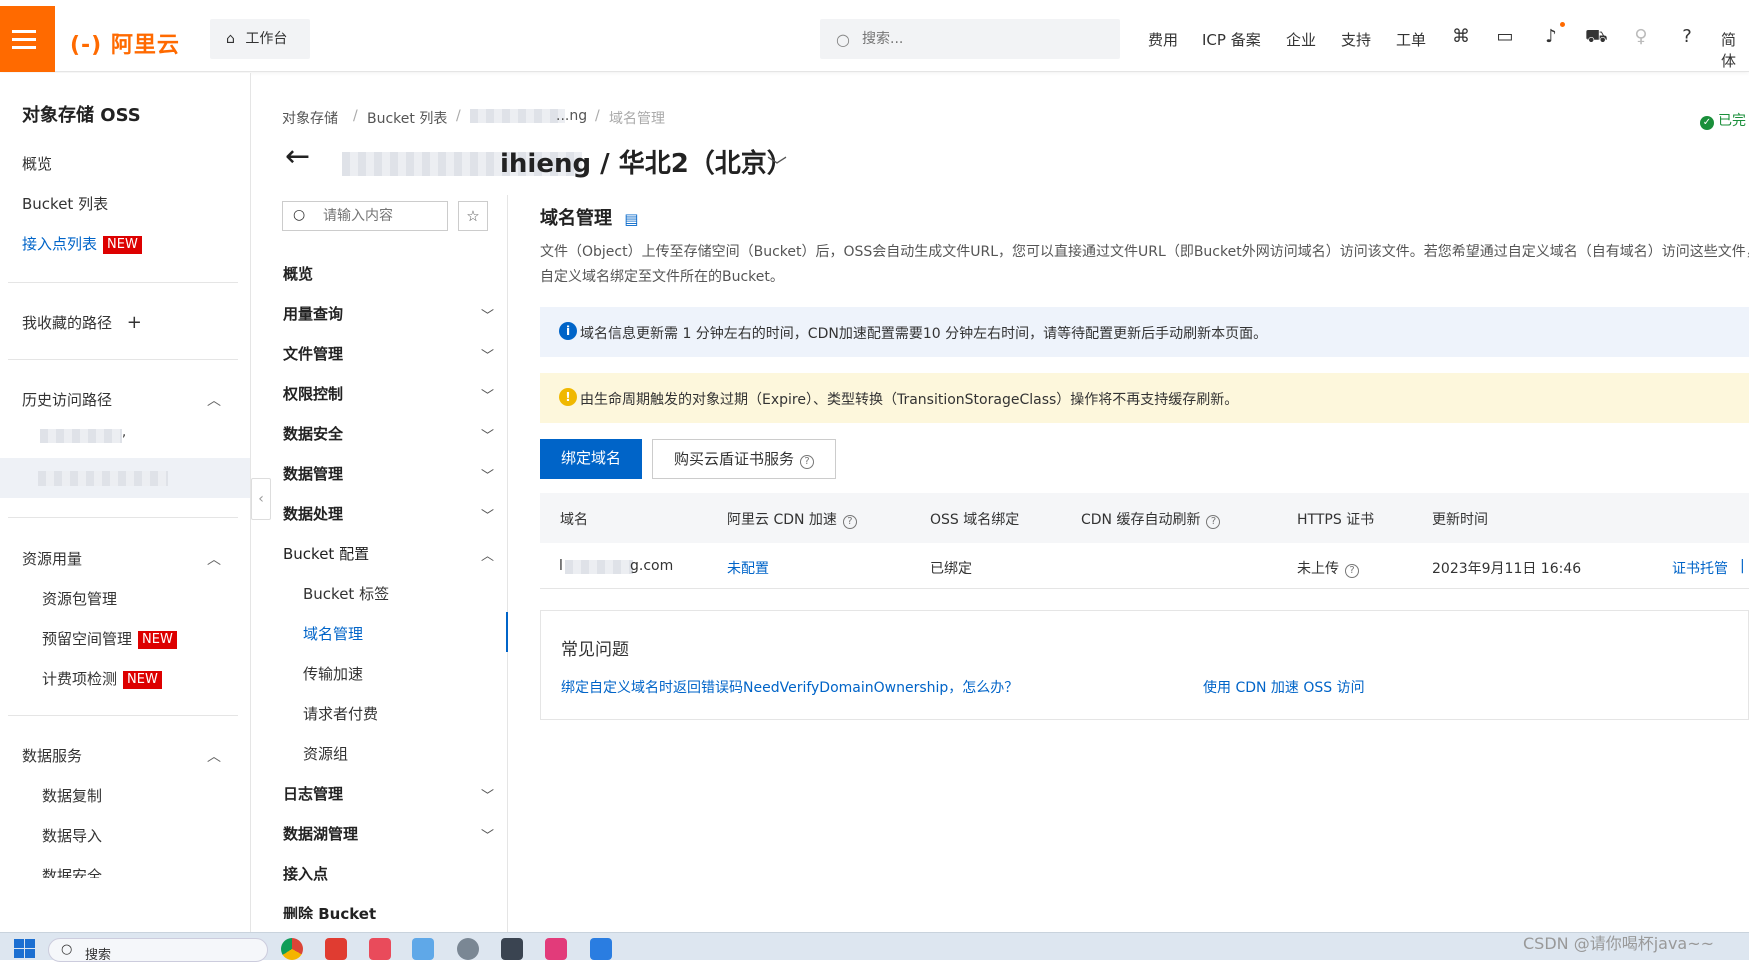 Image resolution: width=1749 pixels, height=963 pixels. I want to click on nav-sub-transfer-acceleration: 传输加速, so click(333, 673).